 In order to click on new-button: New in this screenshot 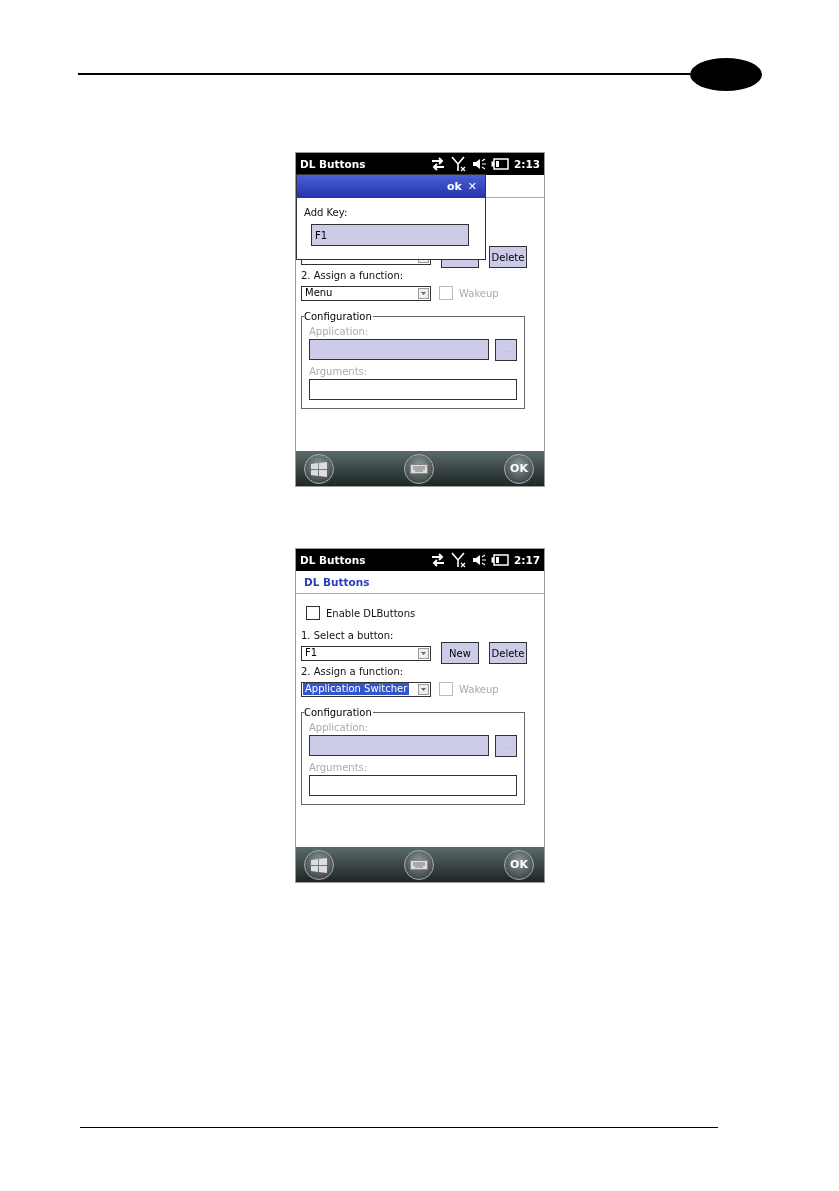, I will do `click(460, 653)`.